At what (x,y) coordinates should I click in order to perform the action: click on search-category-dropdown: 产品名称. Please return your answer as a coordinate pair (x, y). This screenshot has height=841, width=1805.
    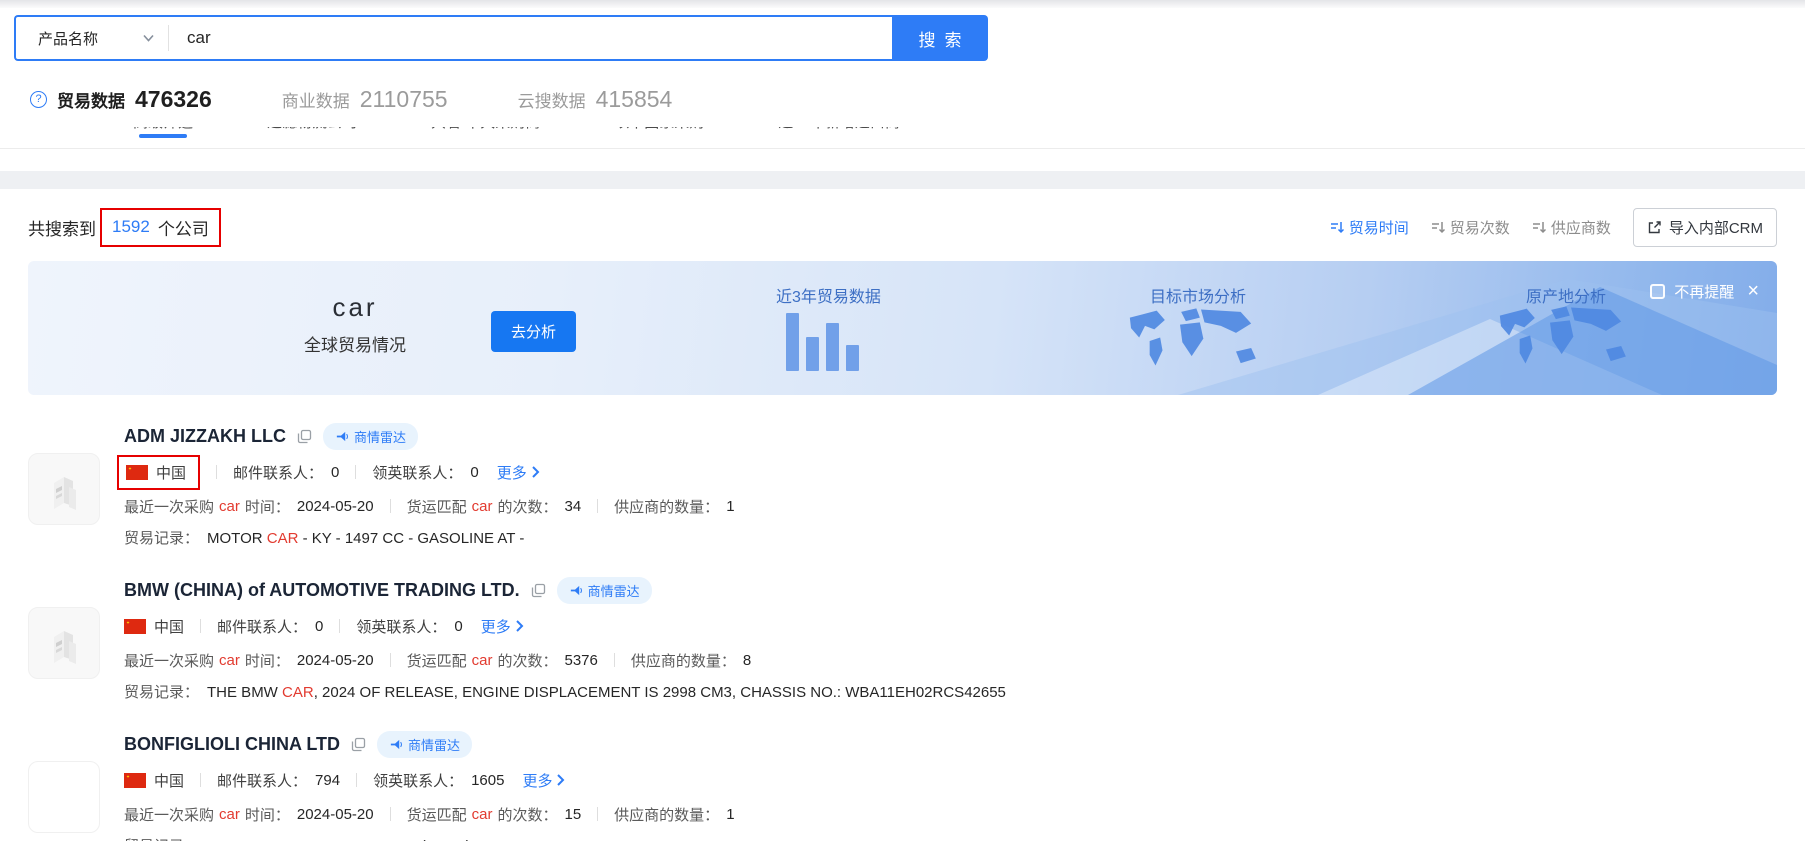
    Looking at the image, I should click on (92, 38).